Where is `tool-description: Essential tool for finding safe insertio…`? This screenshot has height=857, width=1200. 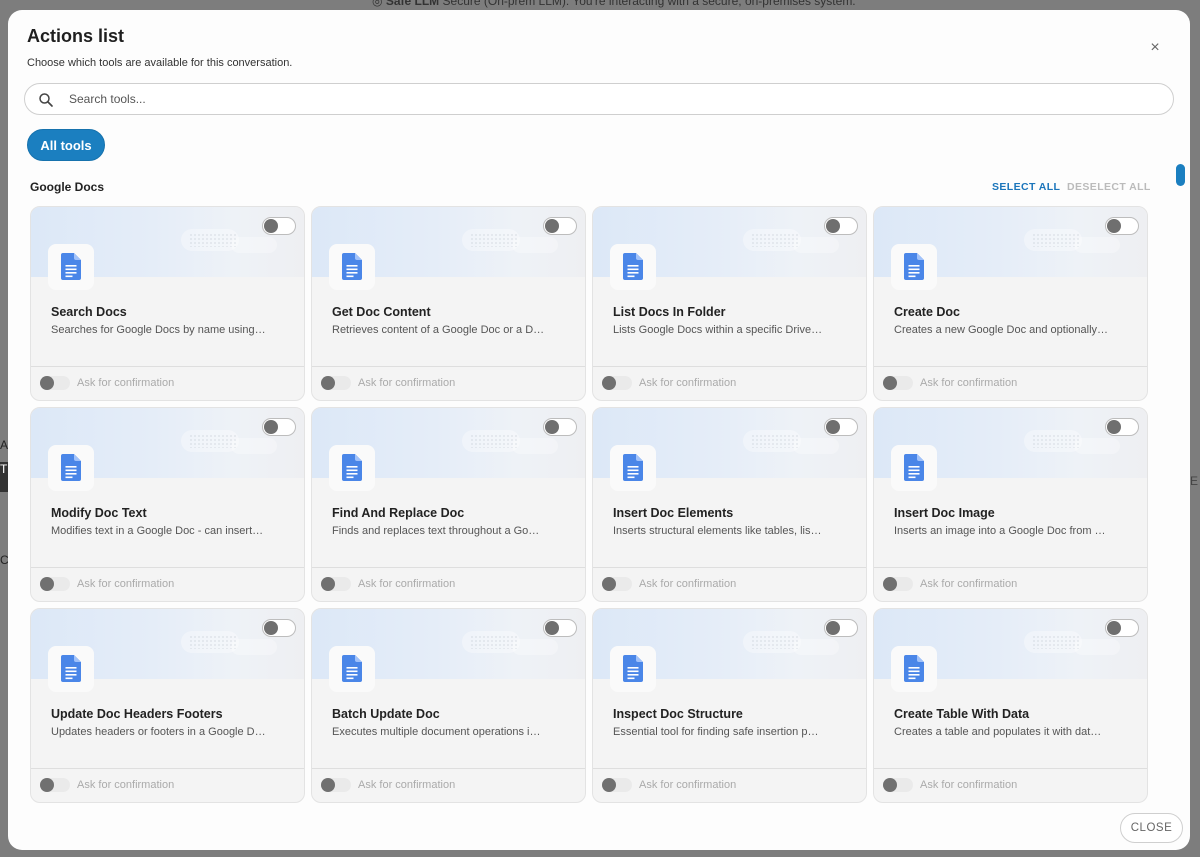 tool-description: Essential tool for finding safe insertio… is located at coordinates (716, 732).